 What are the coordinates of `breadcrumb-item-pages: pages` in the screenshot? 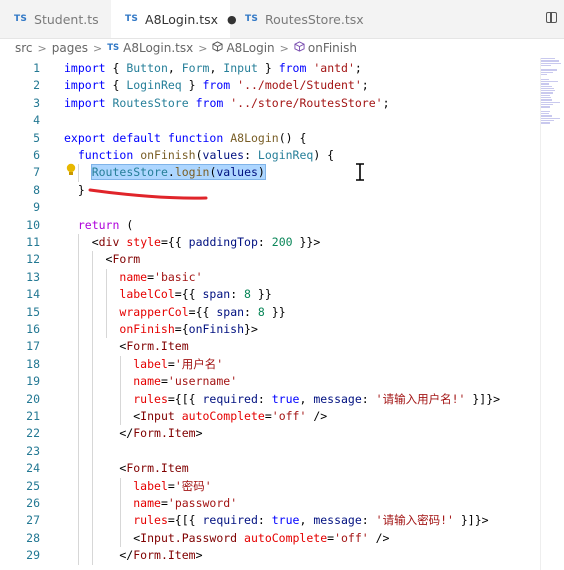 It's located at (70, 48).